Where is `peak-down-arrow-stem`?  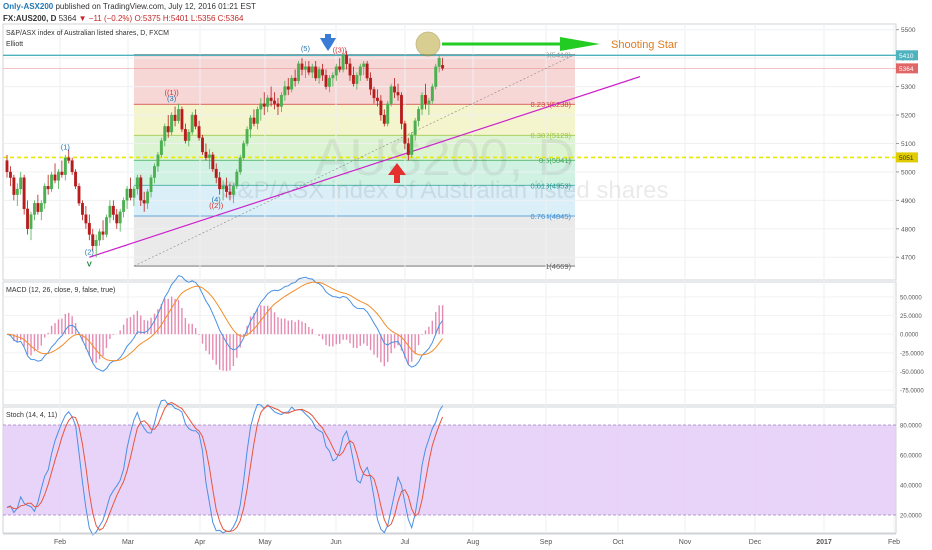 peak-down-arrow-stem is located at coordinates (328, 37).